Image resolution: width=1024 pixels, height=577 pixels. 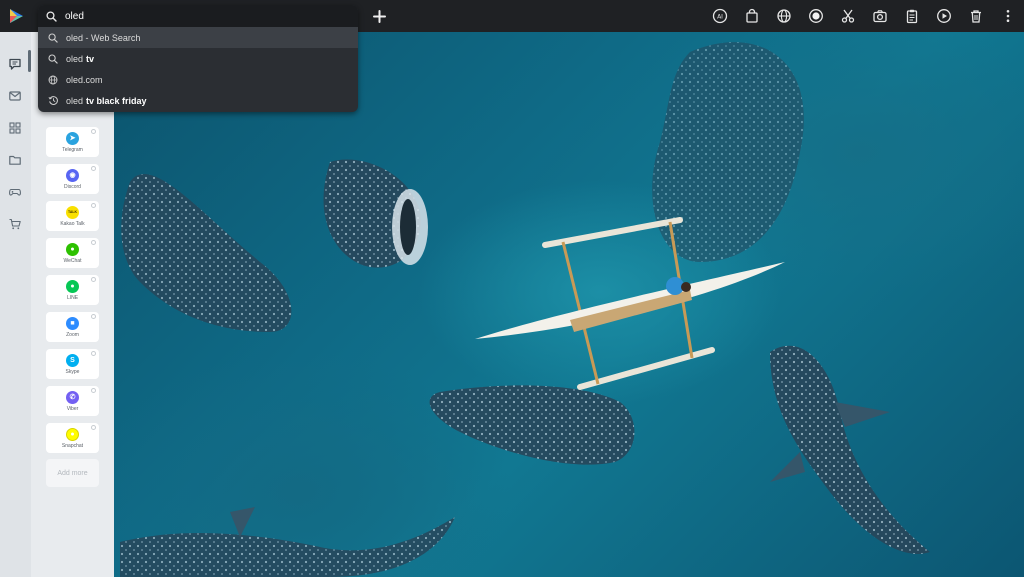 I want to click on sidebar-item-files, so click(x=15, y=160).